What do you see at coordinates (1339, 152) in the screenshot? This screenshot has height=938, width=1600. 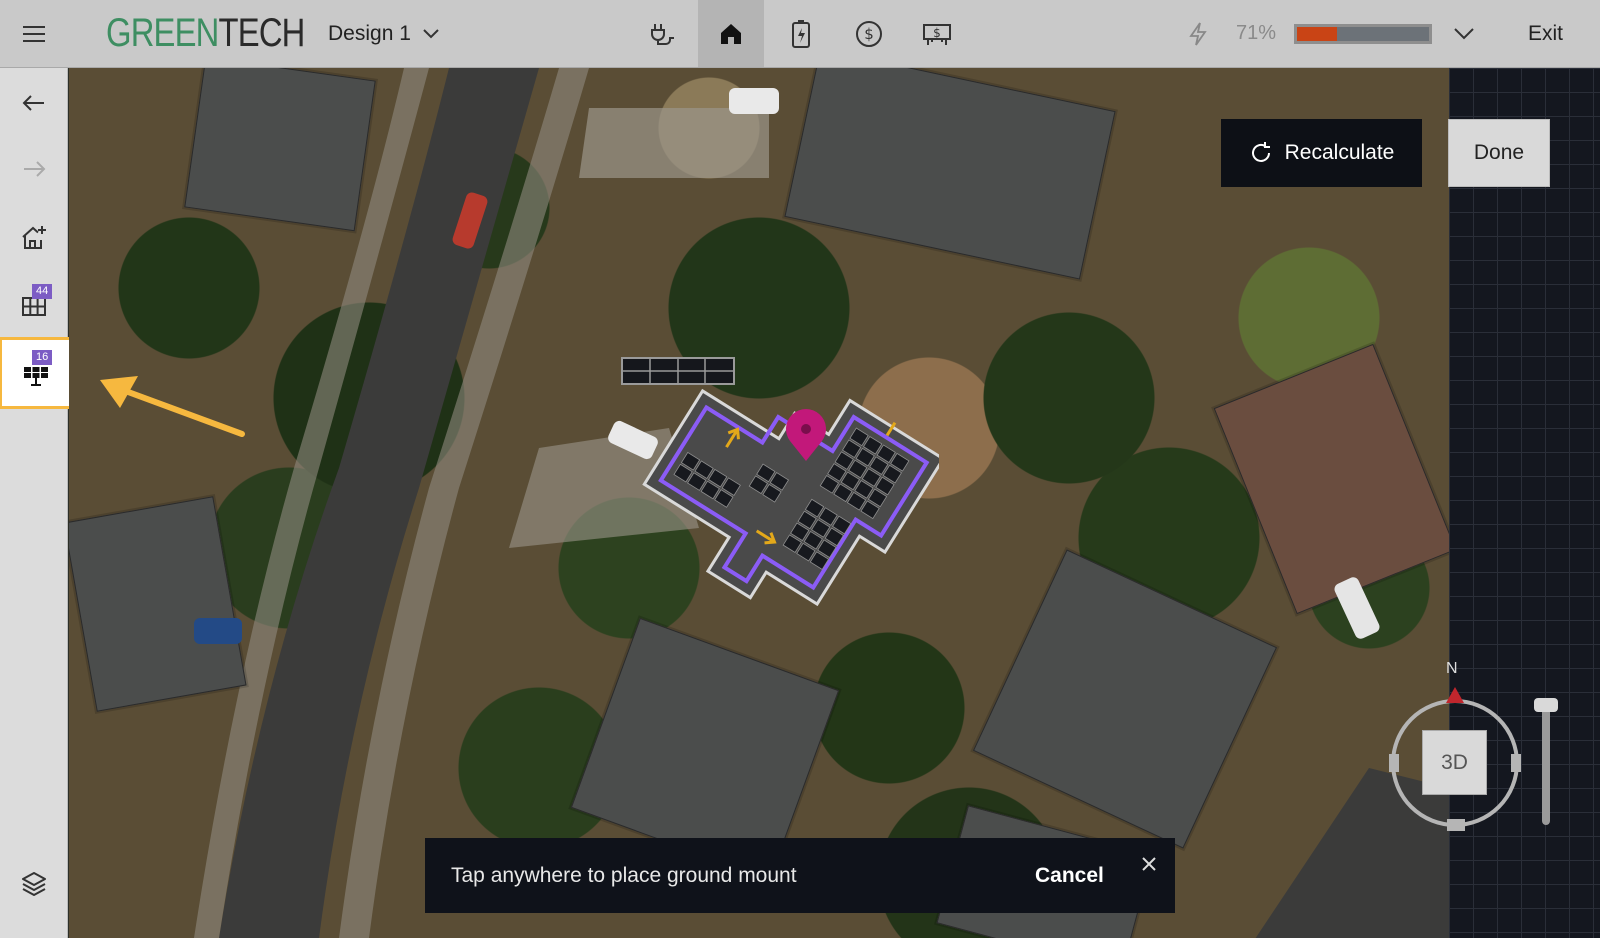 I see `recalculate-label: Recalculate` at bounding box center [1339, 152].